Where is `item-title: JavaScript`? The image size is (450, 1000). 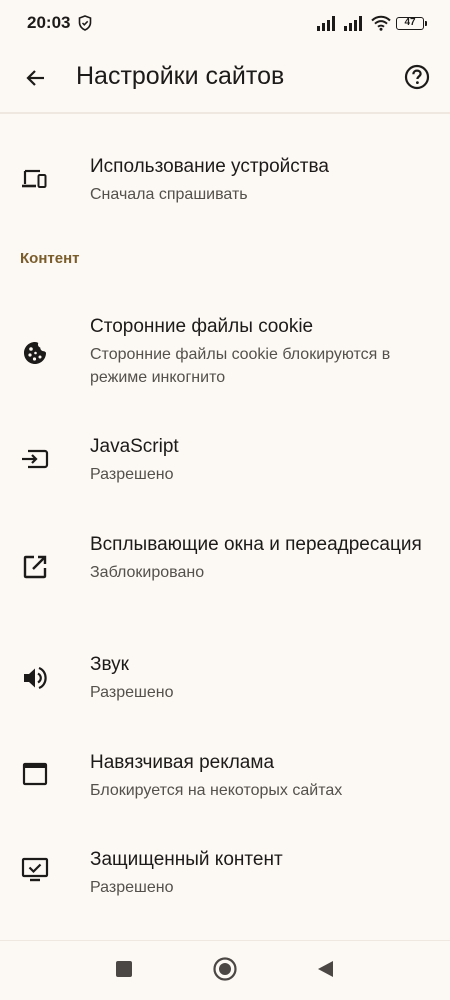 item-title: JavaScript is located at coordinates (134, 446).